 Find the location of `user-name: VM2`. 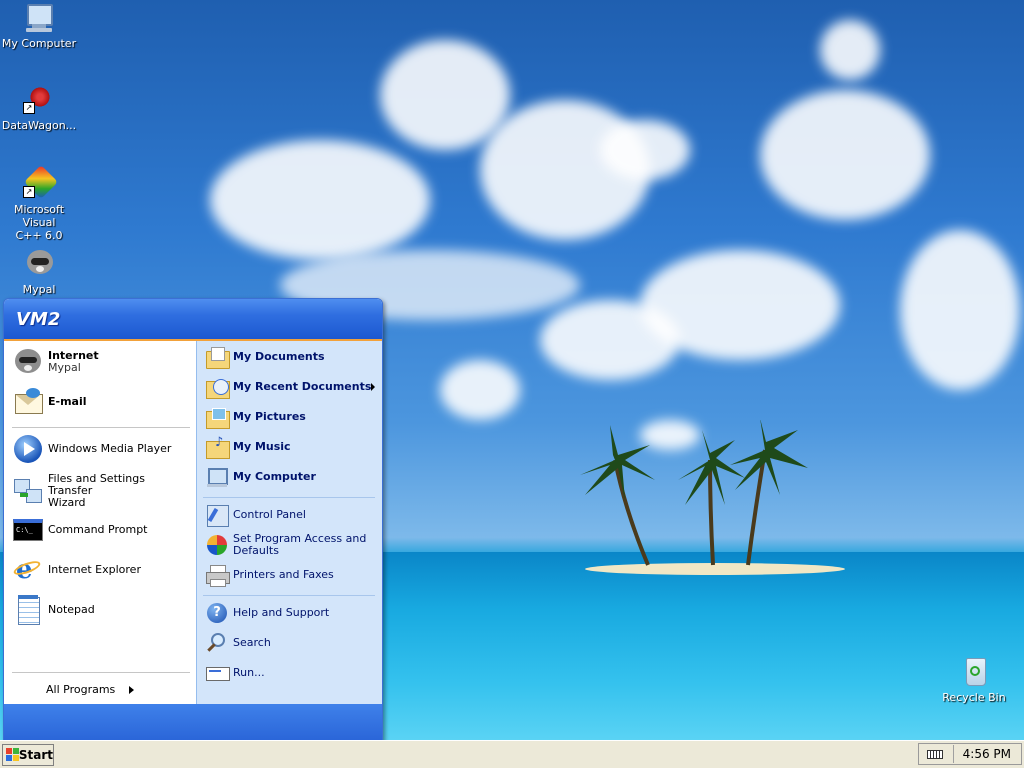

user-name: VM2 is located at coordinates (38, 319).